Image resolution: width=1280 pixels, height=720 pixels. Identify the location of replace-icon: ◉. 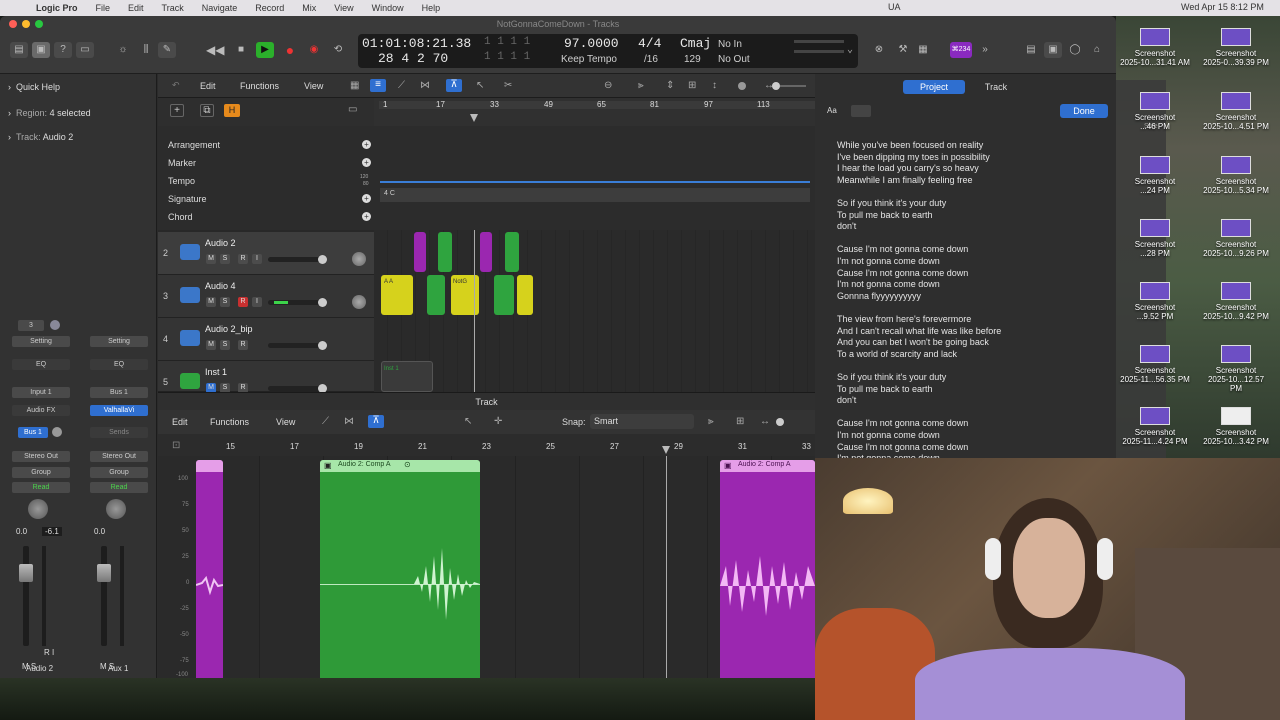
(314, 50).